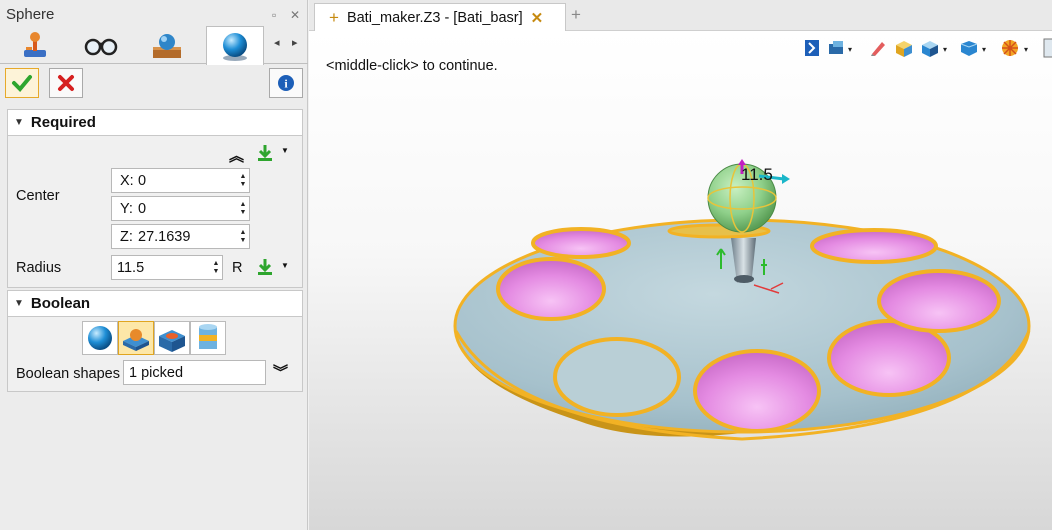 The image size is (1052, 530). I want to click on x-value: 0, so click(187, 181).